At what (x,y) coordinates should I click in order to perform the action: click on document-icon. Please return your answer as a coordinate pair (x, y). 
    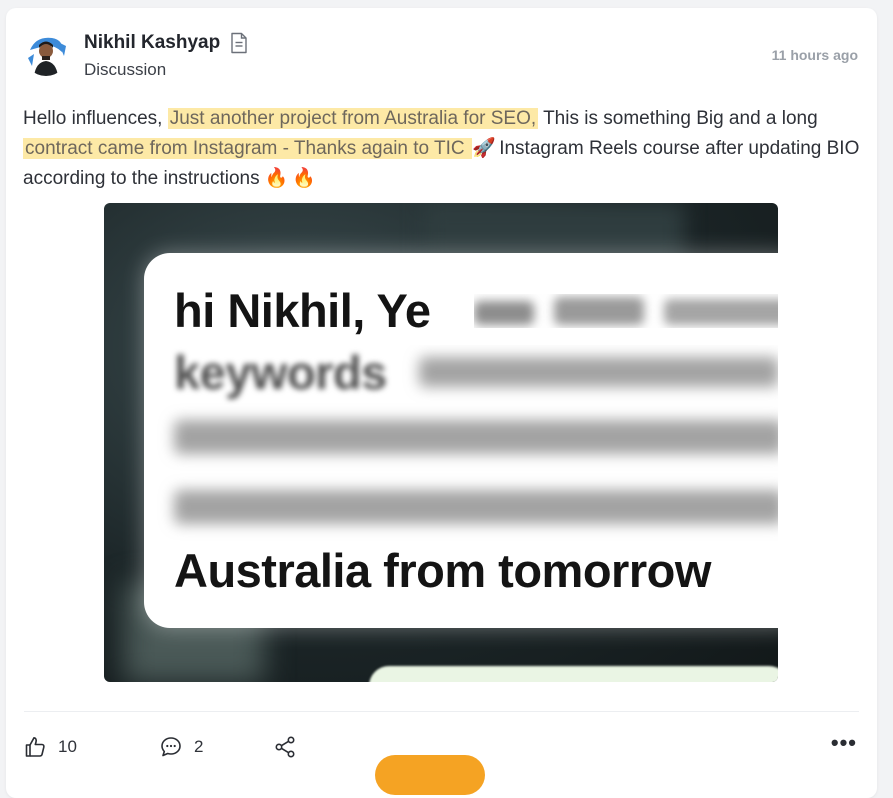
    Looking at the image, I should click on (239, 43).